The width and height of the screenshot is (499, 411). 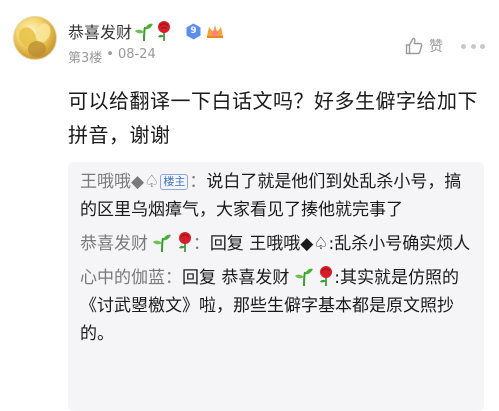 I want to click on post-date: 08-24, so click(x=136, y=54).